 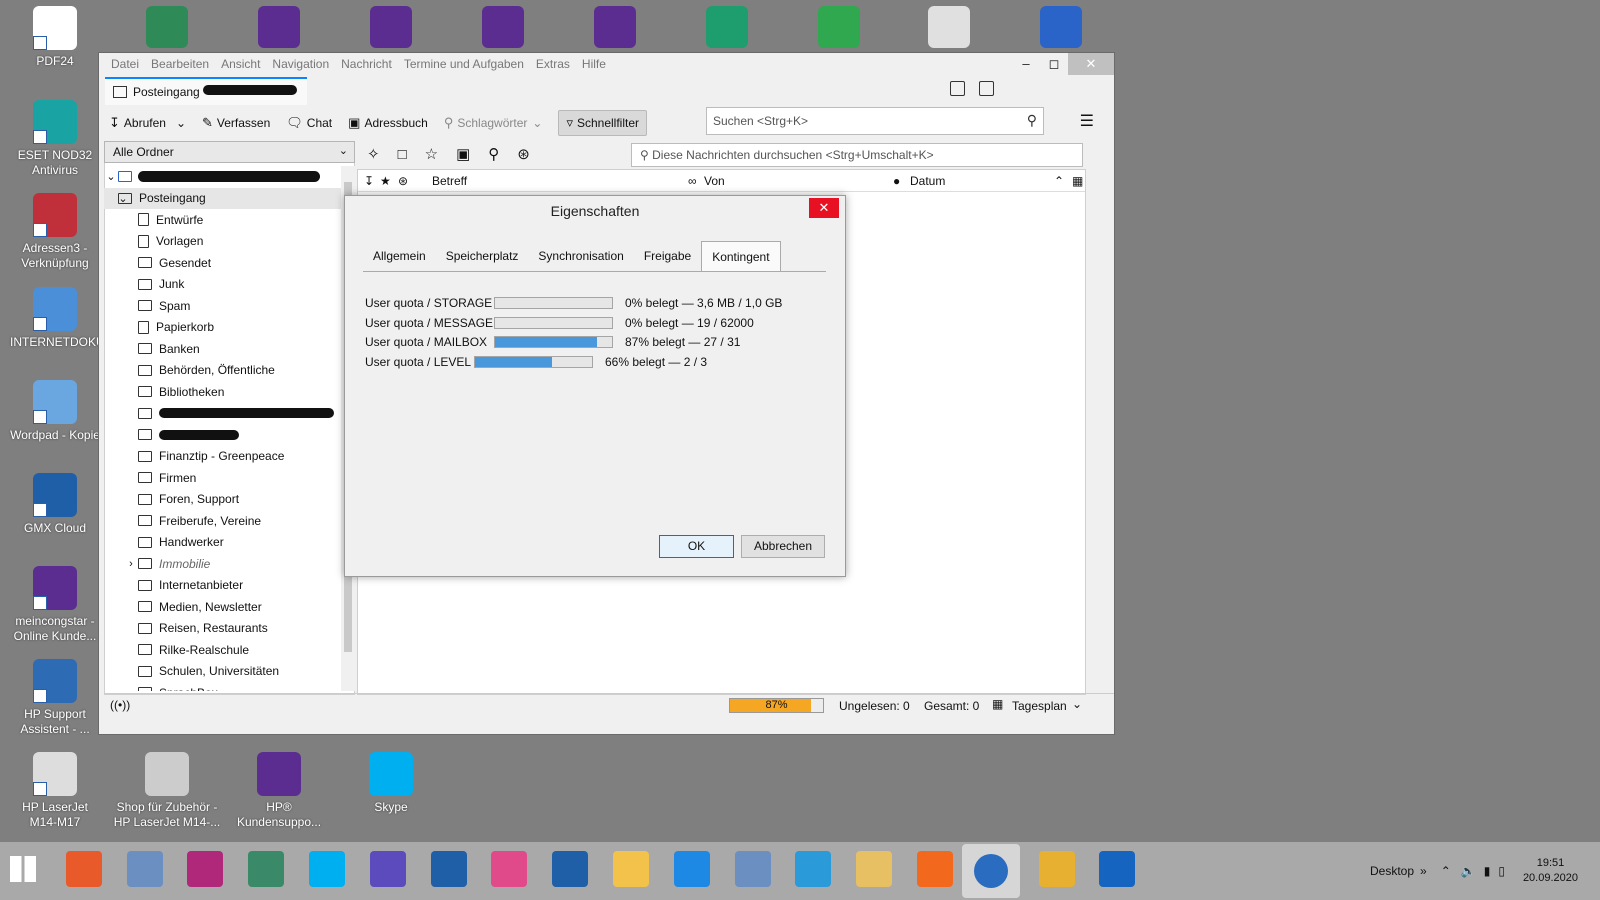 I want to click on folder-item: Rilke-Realschule, so click(x=222, y=650).